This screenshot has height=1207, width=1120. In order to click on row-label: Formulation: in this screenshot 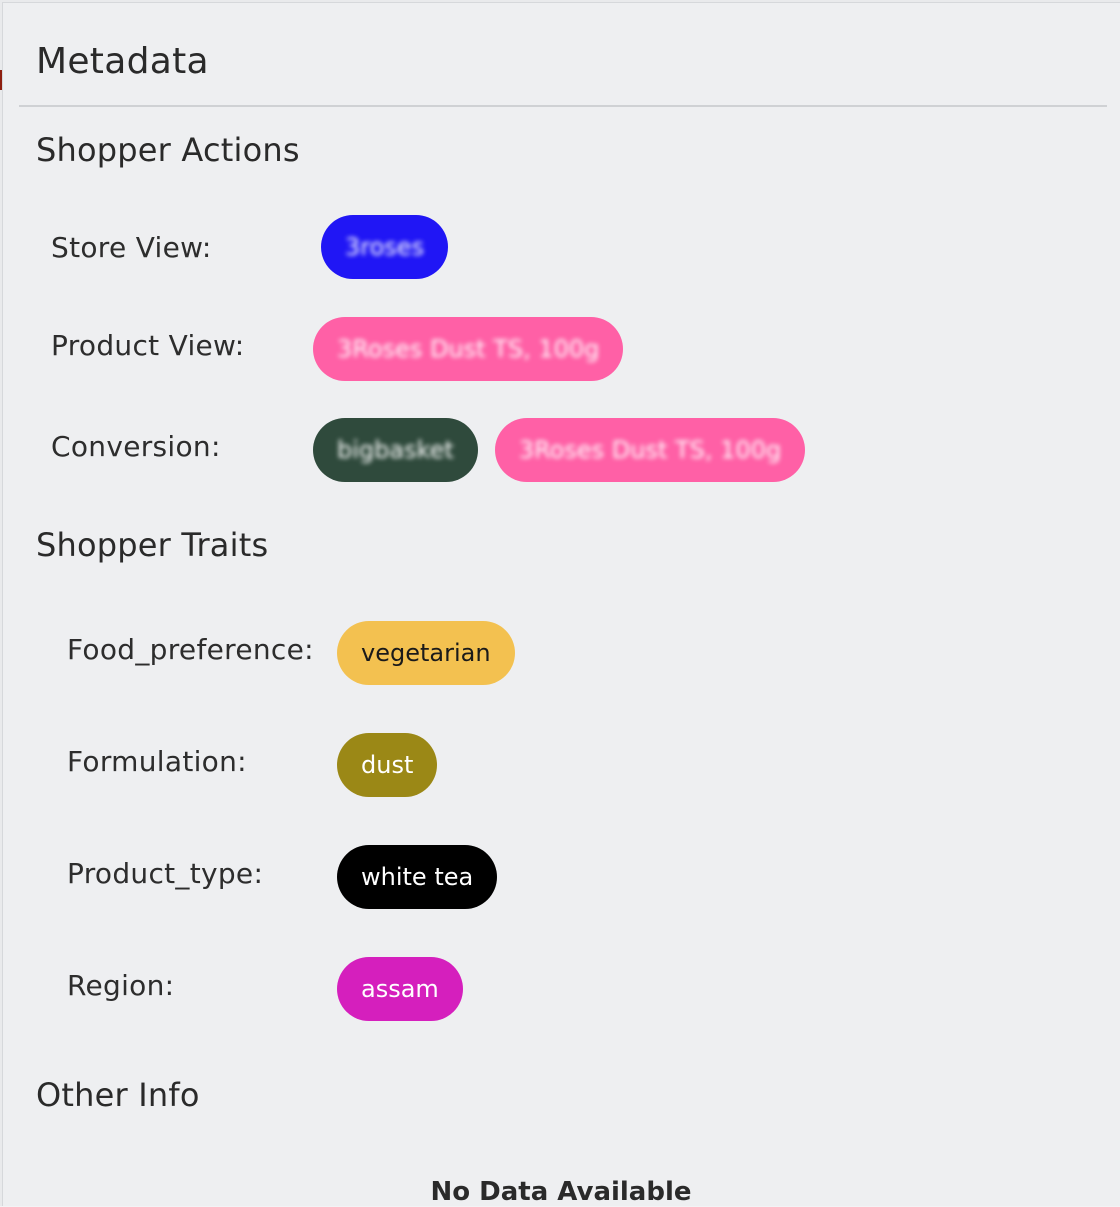, I will do `click(157, 761)`.